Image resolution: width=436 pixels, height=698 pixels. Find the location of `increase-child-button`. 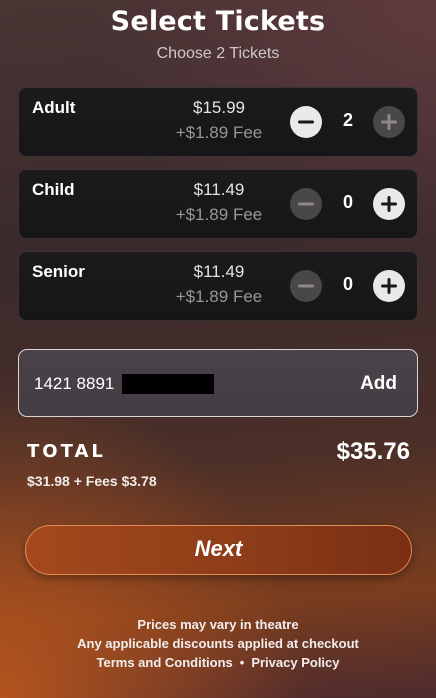

increase-child-button is located at coordinates (389, 204).